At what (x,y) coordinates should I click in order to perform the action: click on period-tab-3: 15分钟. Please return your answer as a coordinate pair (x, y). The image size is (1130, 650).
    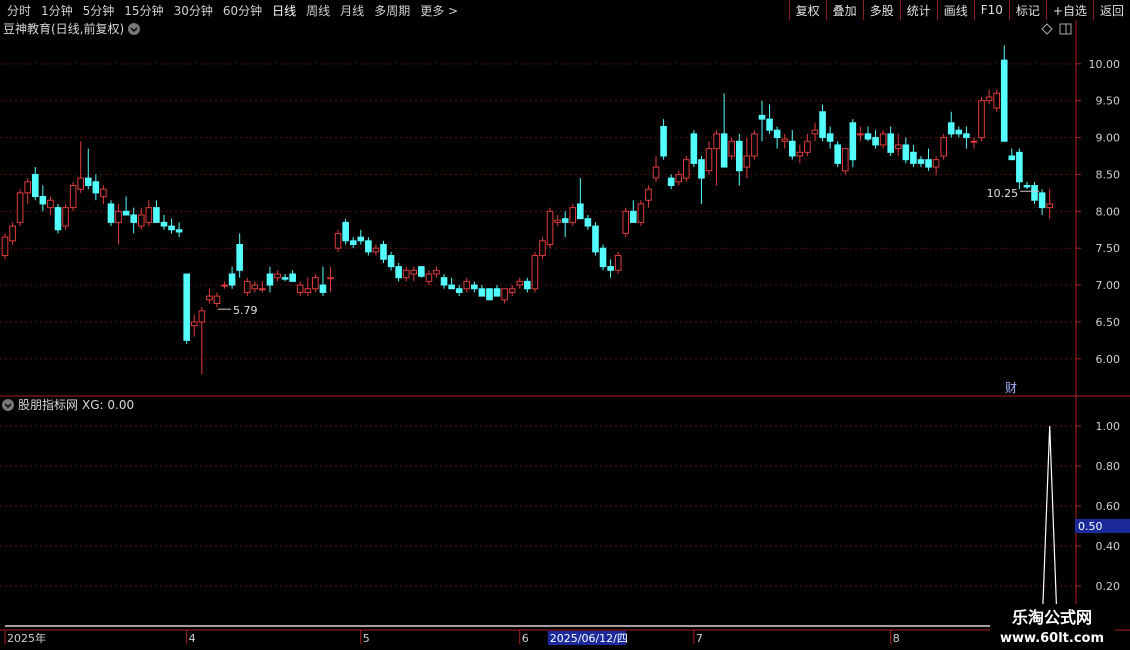
    Looking at the image, I should click on (143, 10).